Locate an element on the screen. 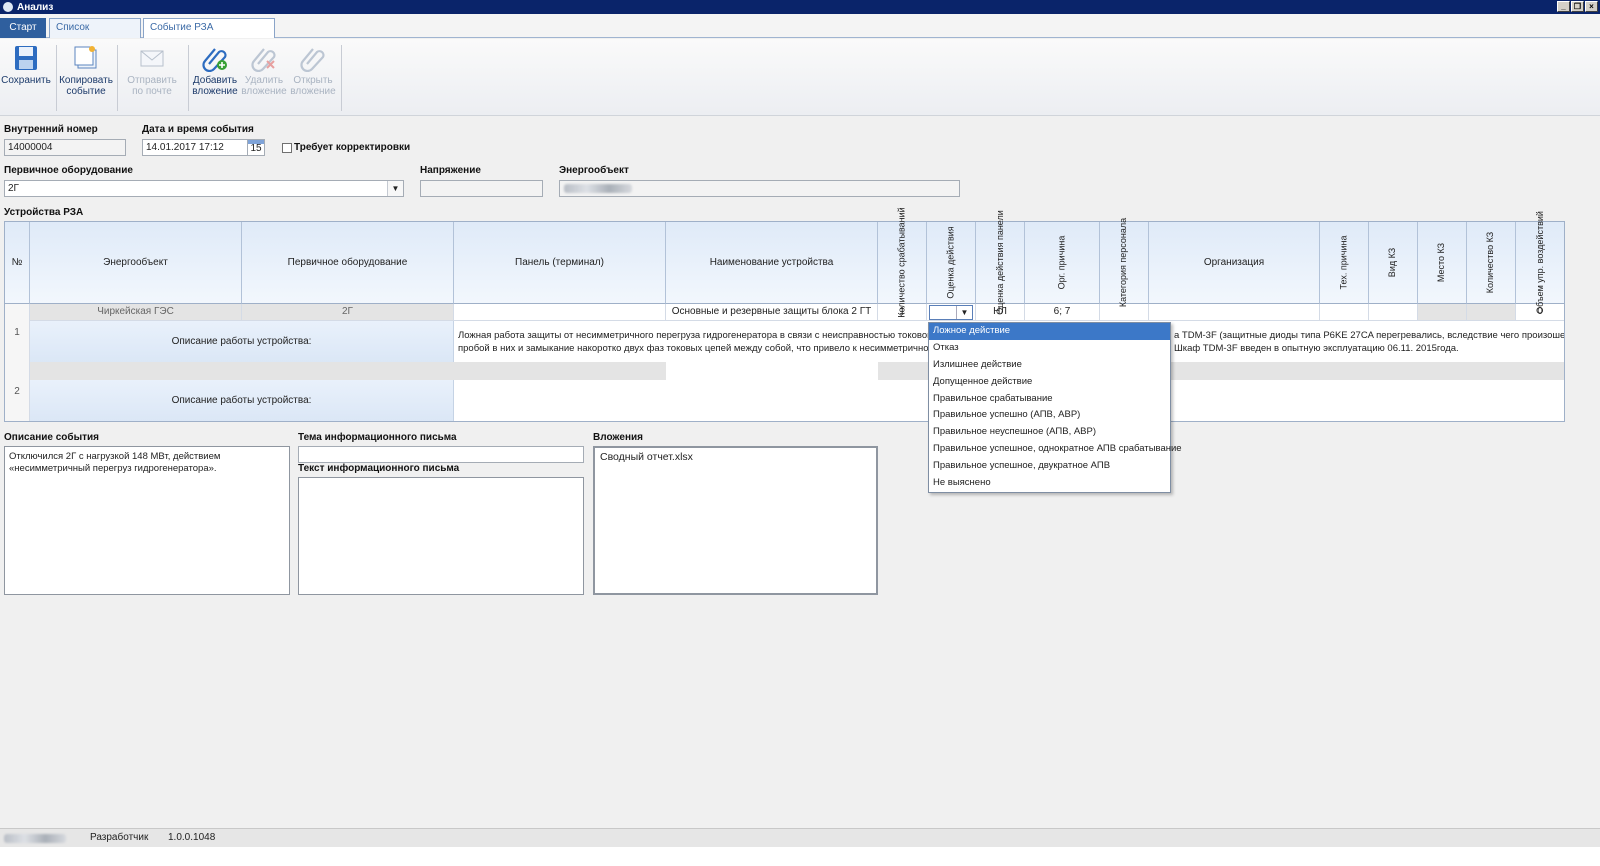 The width and height of the screenshot is (1600, 866). letter-subject-input is located at coordinates (441, 454).